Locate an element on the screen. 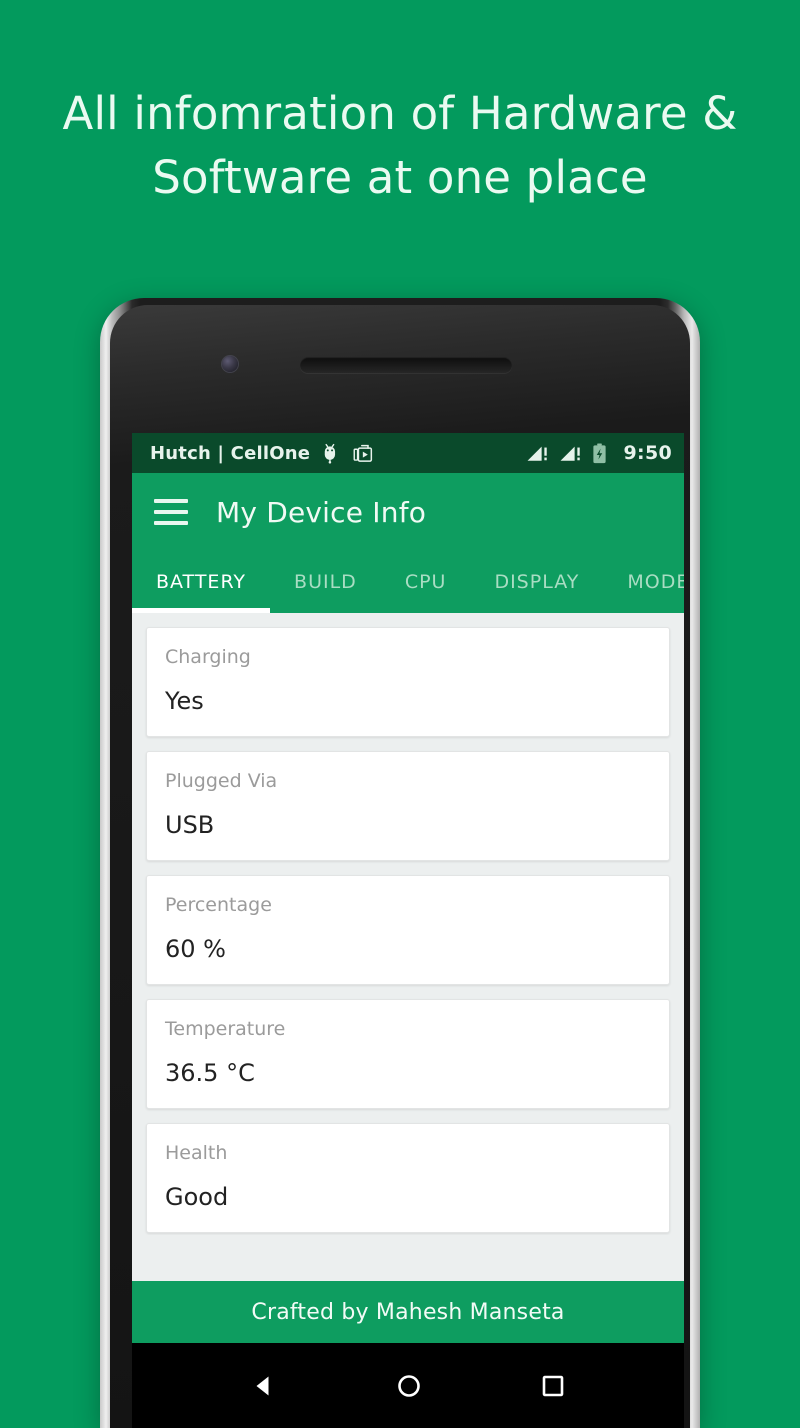  clock-label: 9:50 is located at coordinates (647, 453).